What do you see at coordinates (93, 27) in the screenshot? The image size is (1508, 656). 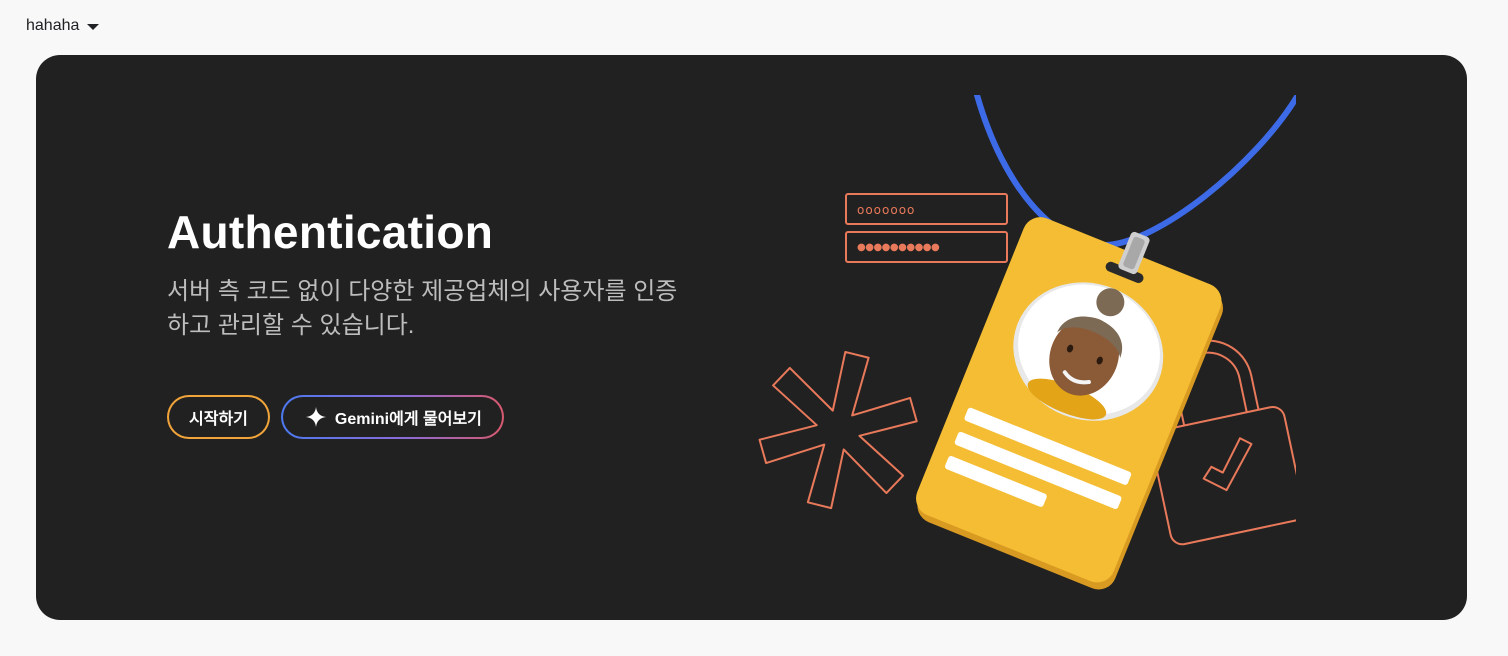 I see `caret-down-icon` at bounding box center [93, 27].